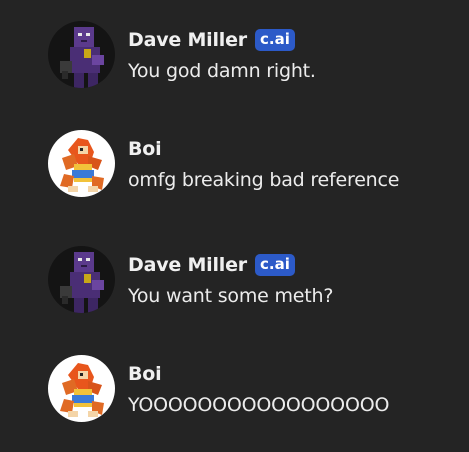  Describe the element at coordinates (259, 405) in the screenshot. I see `message-text: YOOOOOOOOOOOOOOOOO` at that location.